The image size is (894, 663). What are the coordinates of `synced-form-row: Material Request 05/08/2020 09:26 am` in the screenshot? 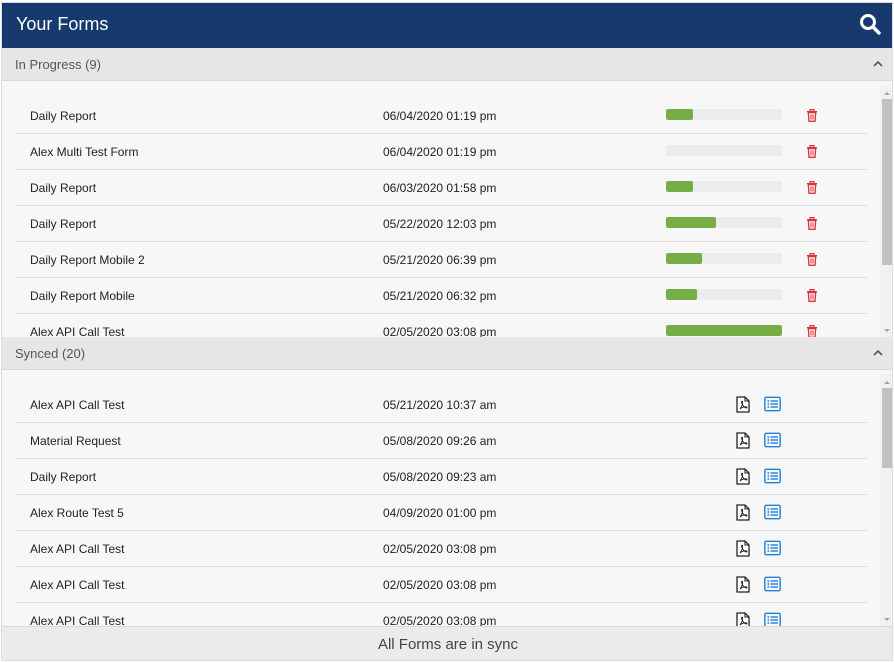 It's located at (441, 441).